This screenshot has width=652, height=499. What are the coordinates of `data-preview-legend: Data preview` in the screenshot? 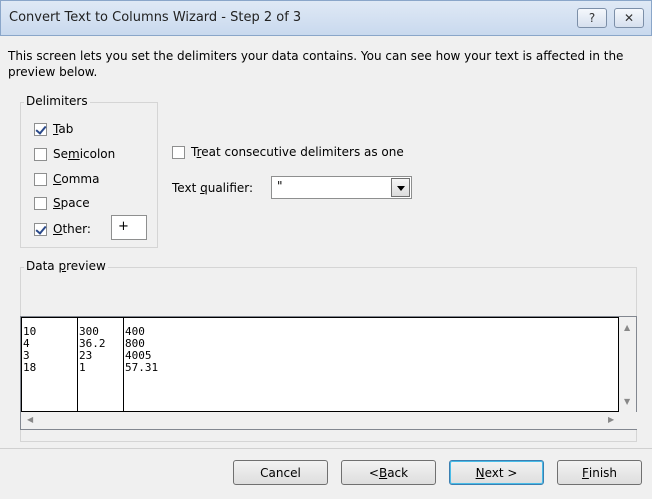 It's located at (66, 266).